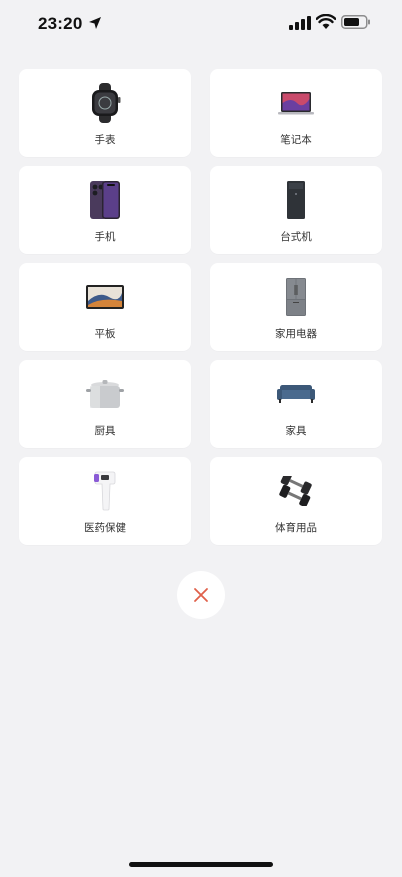 Image resolution: width=402 pixels, height=877 pixels. I want to click on home-indicator, so click(201, 864).